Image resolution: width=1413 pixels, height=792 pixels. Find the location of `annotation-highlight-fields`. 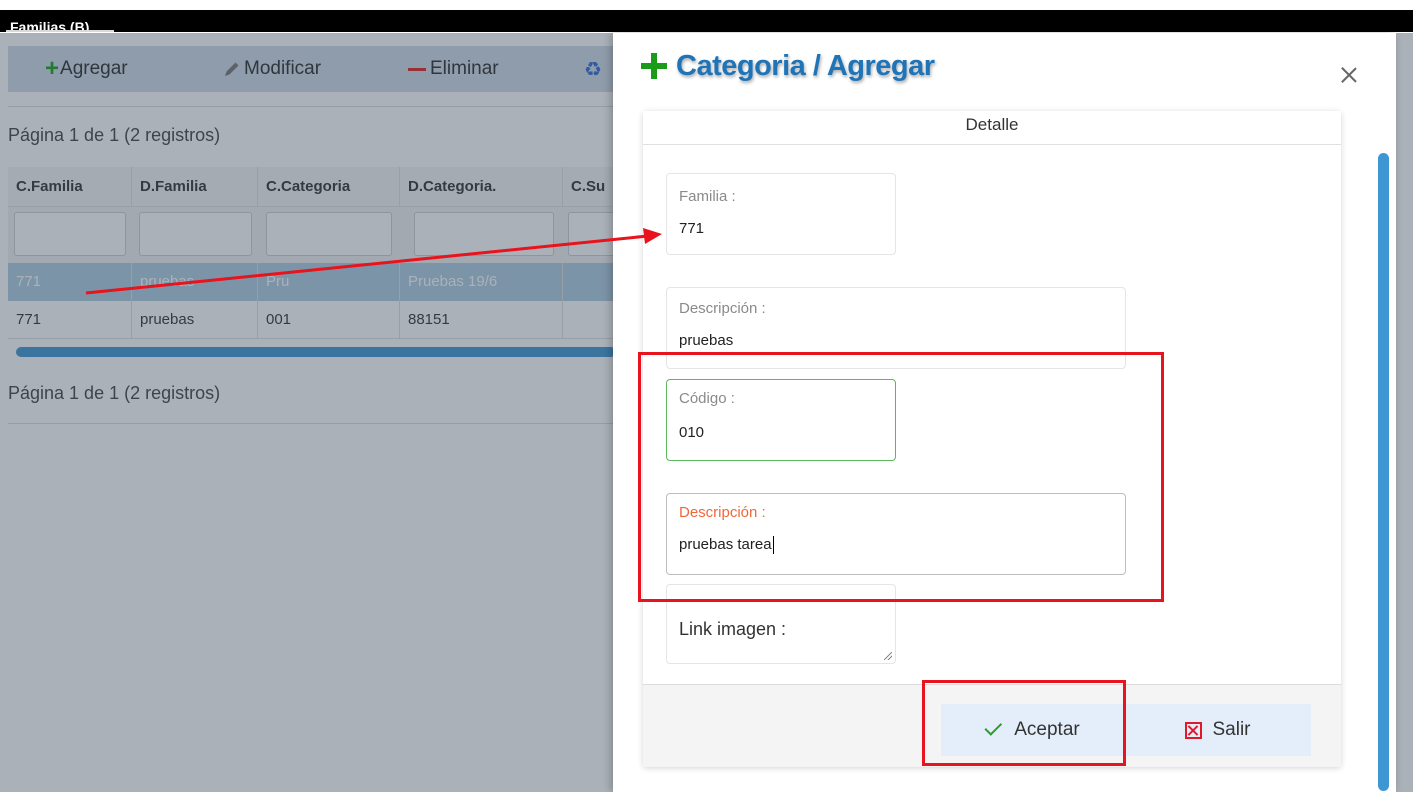

annotation-highlight-fields is located at coordinates (901, 477).